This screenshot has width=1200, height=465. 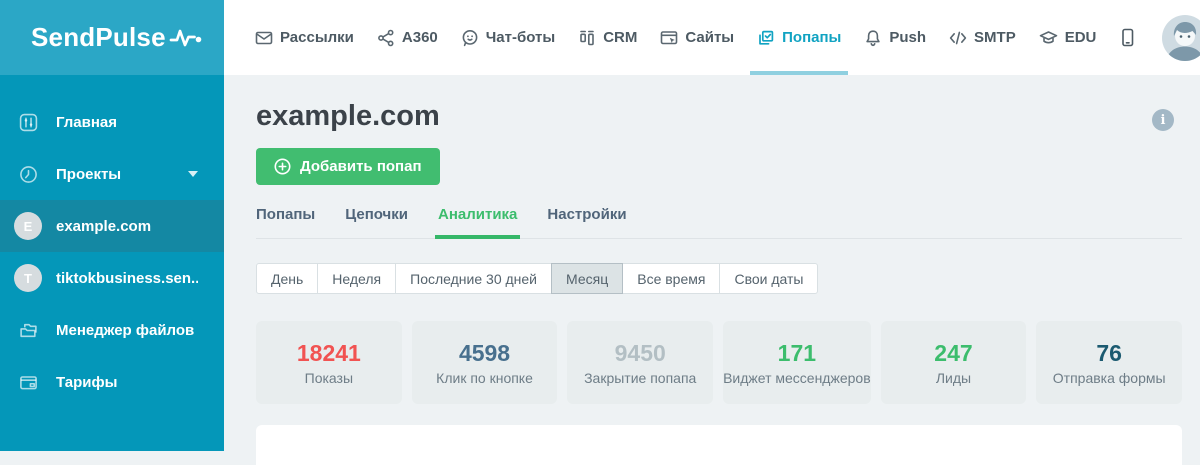 What do you see at coordinates (361, 166) in the screenshot?
I see `add-popup-button-label: Добавить попап` at bounding box center [361, 166].